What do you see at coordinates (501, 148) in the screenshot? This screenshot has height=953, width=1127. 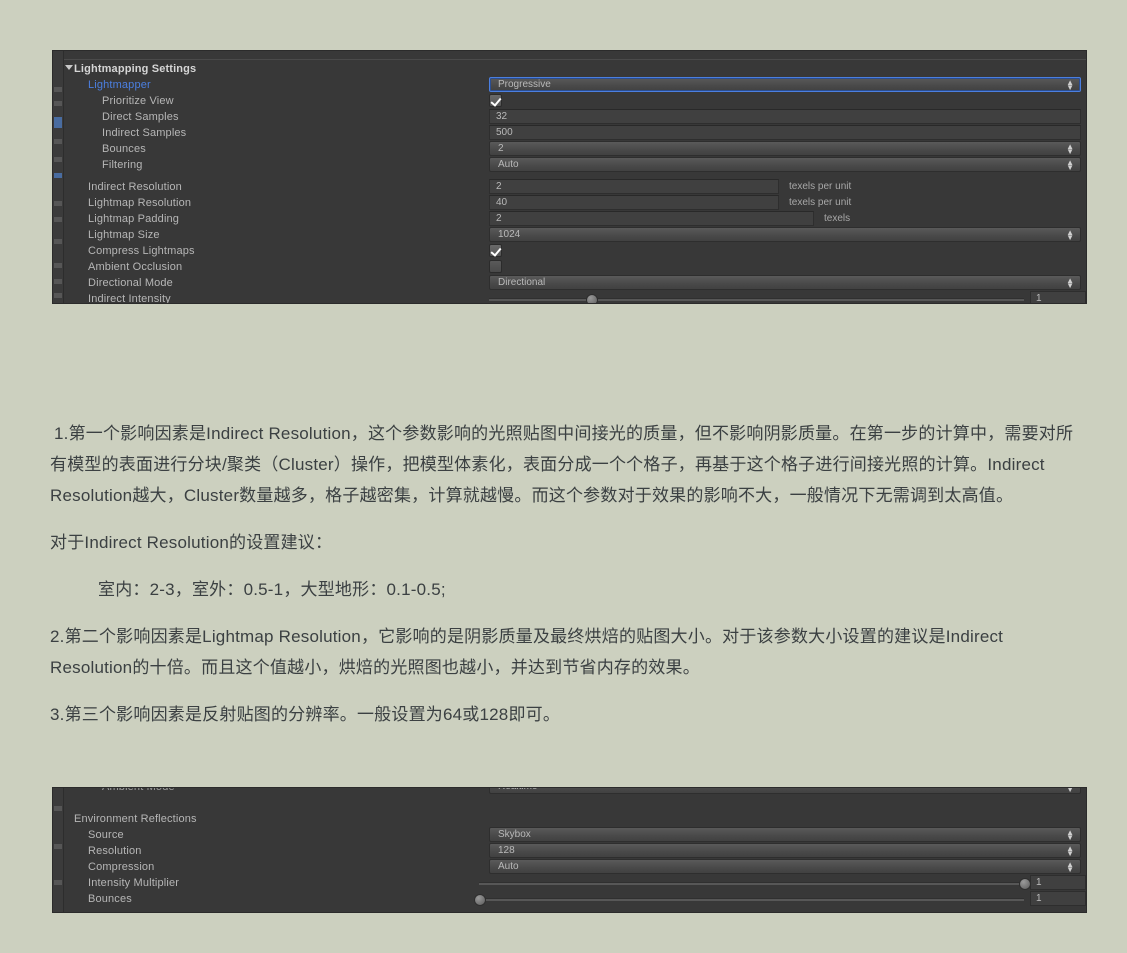 I see `bounces-value: 2` at bounding box center [501, 148].